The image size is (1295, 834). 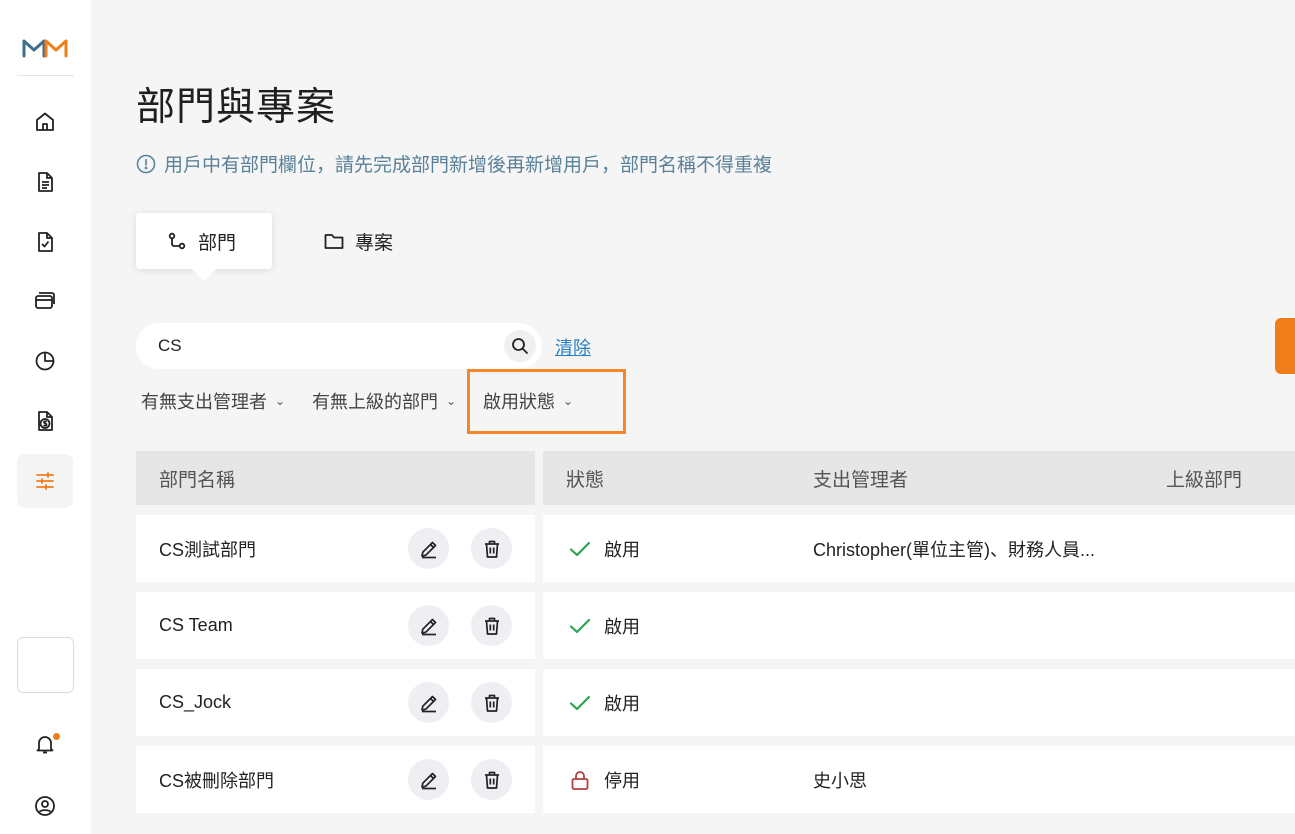 I want to click on dollar-file-icon, so click(x=45, y=421).